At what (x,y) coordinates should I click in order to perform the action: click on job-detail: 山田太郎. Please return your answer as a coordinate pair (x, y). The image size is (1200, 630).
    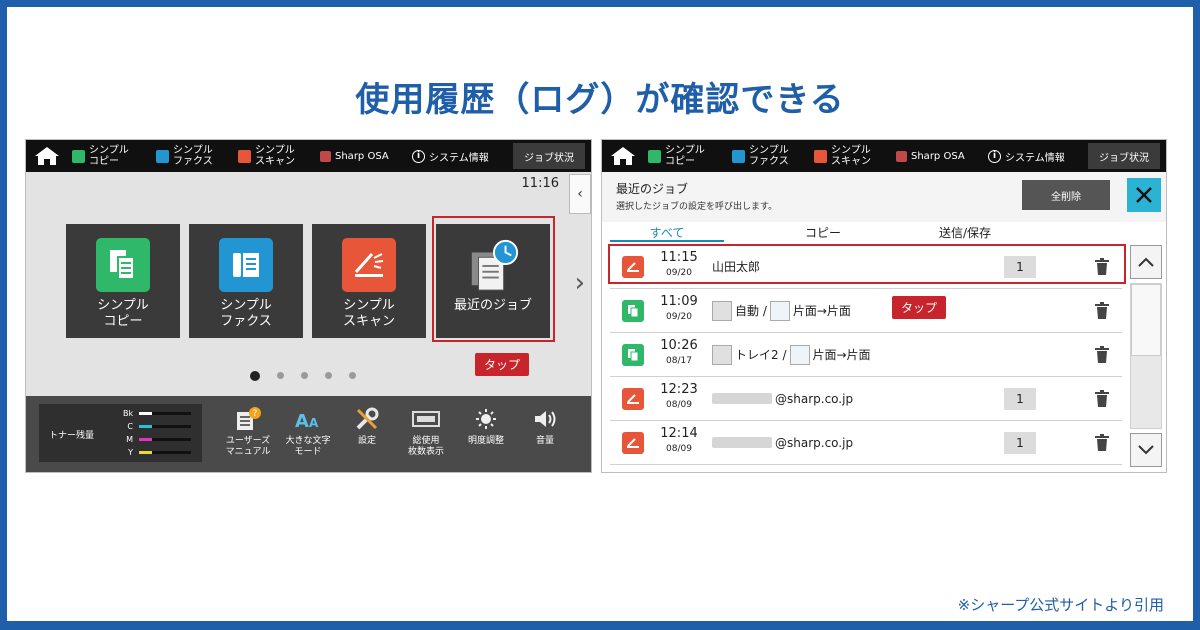
    Looking at the image, I should click on (736, 266).